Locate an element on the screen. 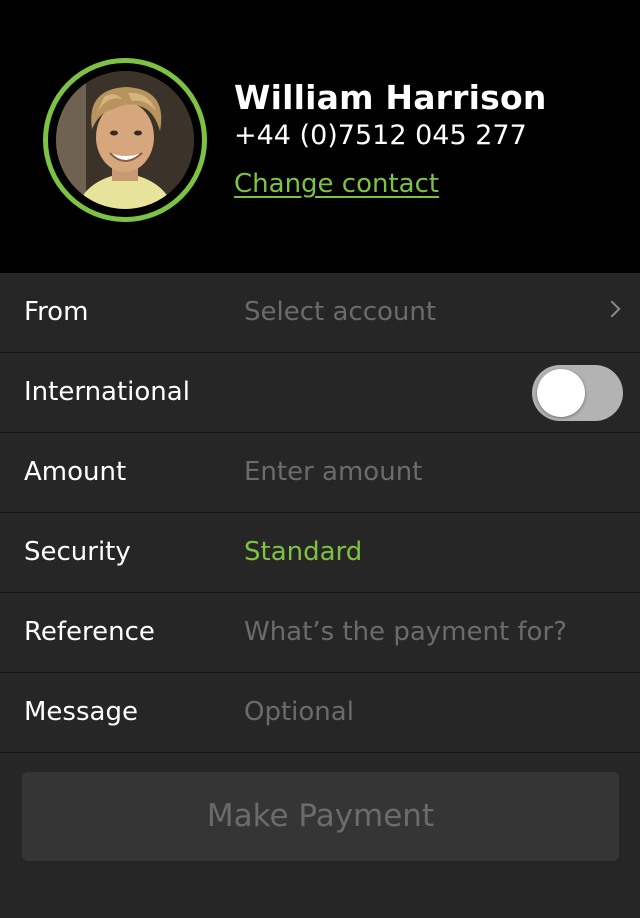  security-row: Security Standard is located at coordinates (320, 553).